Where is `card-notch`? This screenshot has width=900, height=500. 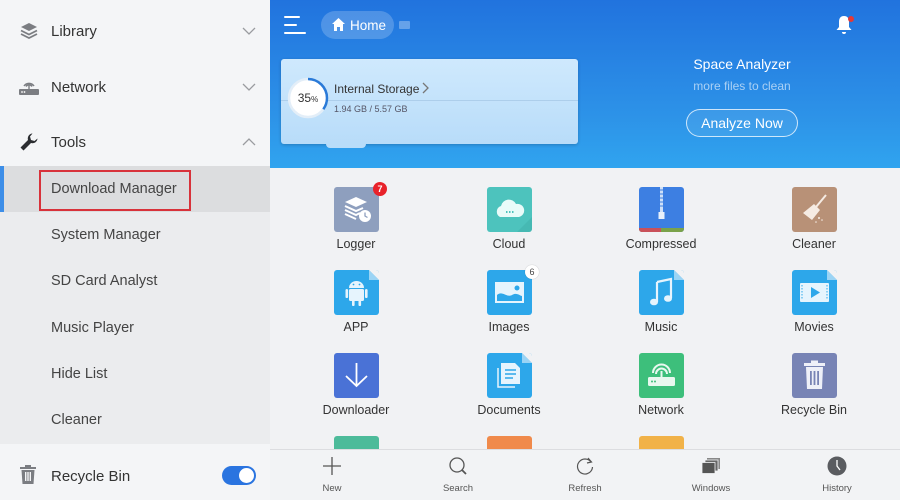
card-notch is located at coordinates (346, 145).